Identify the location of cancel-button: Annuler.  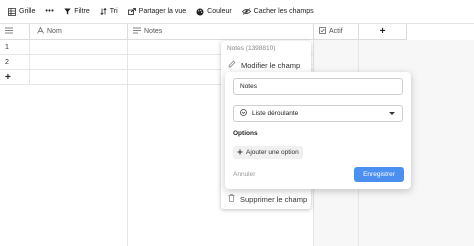
(244, 174).